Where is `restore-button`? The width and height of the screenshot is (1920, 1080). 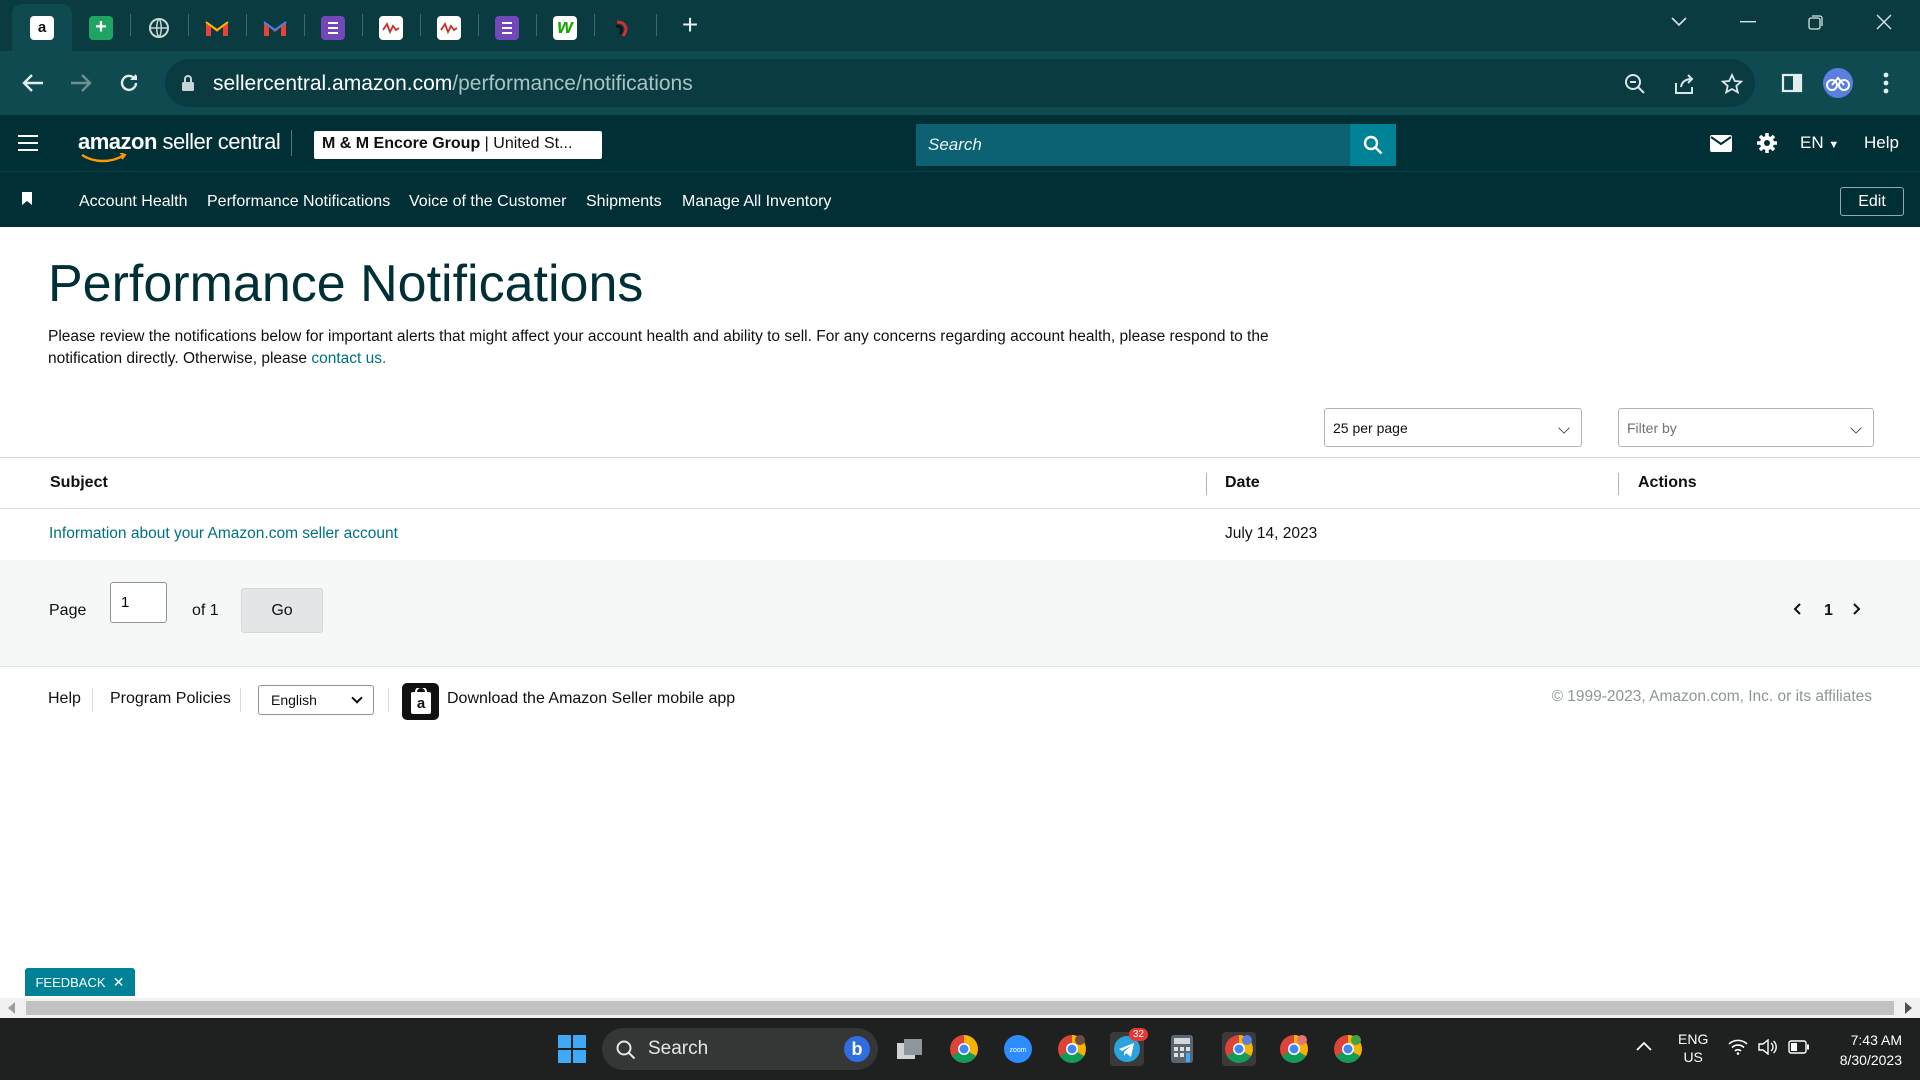 restore-button is located at coordinates (1816, 22).